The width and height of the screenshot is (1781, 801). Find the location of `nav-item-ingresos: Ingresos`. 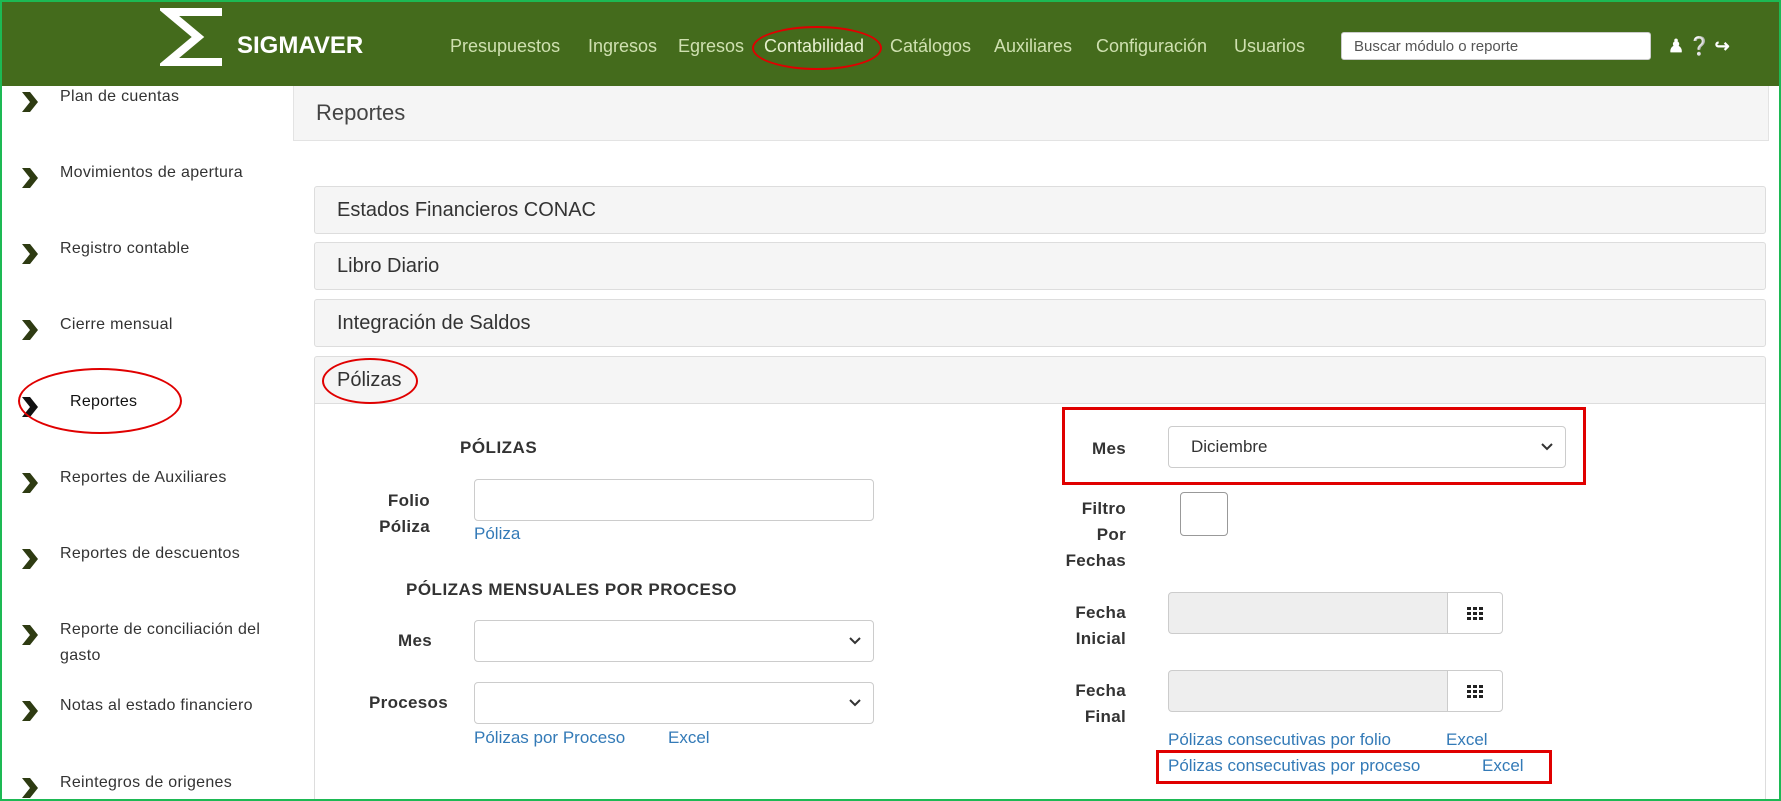

nav-item-ingresos: Ingresos is located at coordinates (622, 46).